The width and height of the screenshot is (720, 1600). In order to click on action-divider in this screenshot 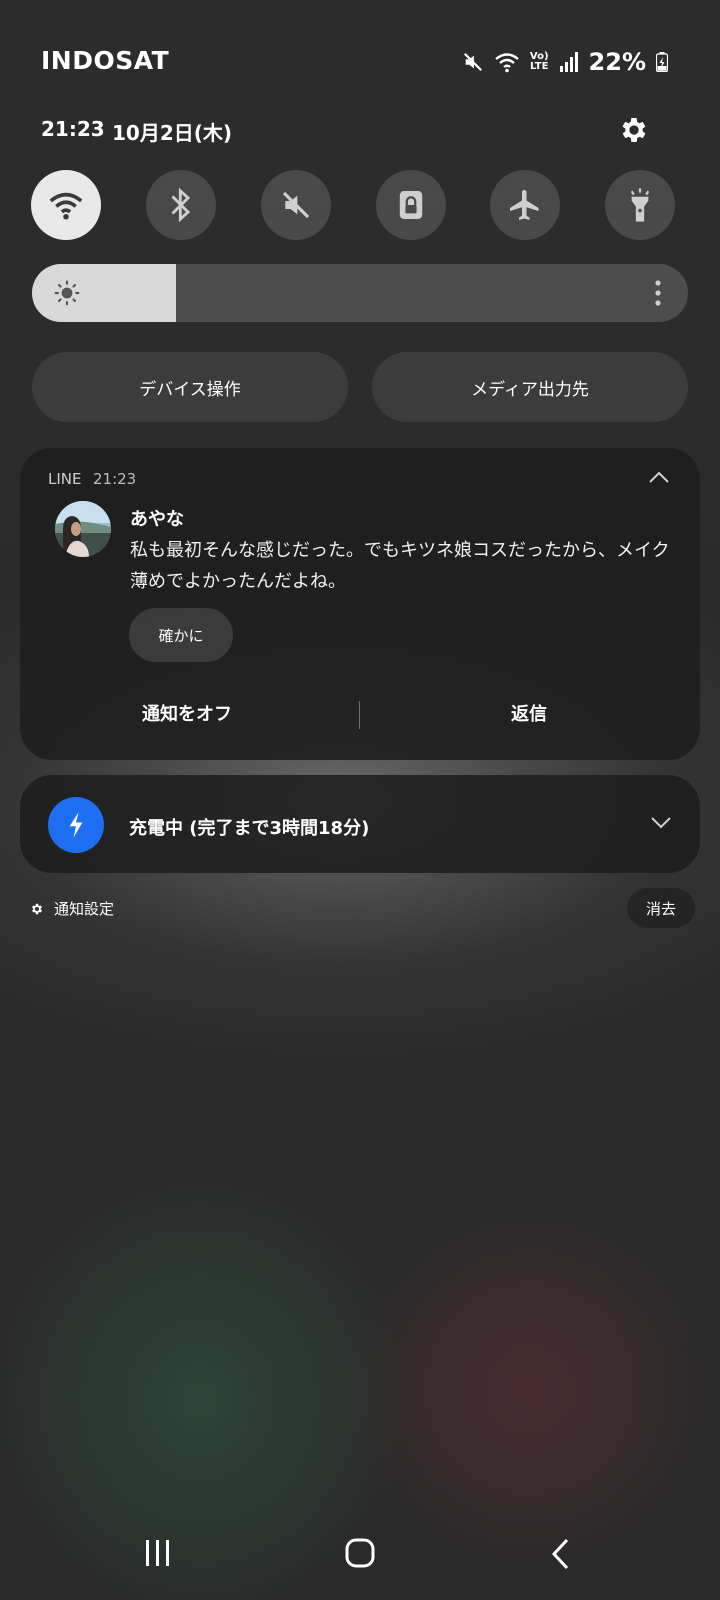, I will do `click(359, 715)`.